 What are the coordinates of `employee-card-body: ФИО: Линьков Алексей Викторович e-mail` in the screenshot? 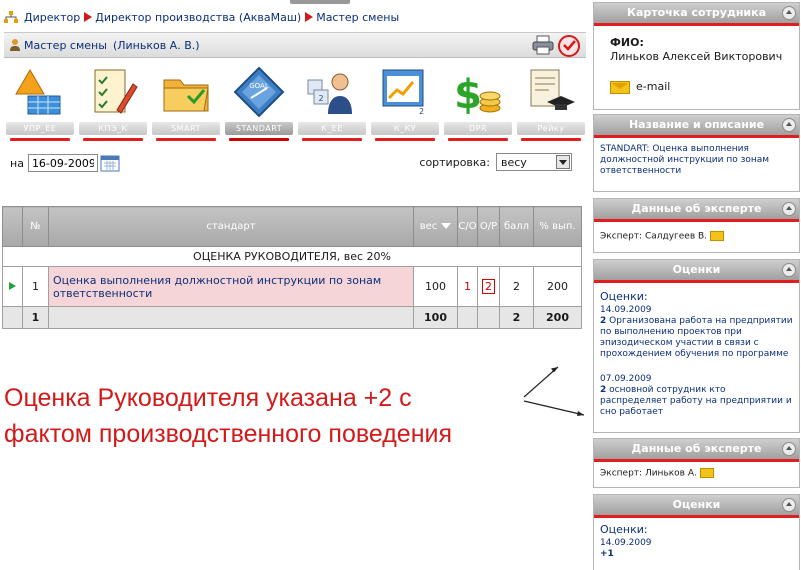 It's located at (696, 62).